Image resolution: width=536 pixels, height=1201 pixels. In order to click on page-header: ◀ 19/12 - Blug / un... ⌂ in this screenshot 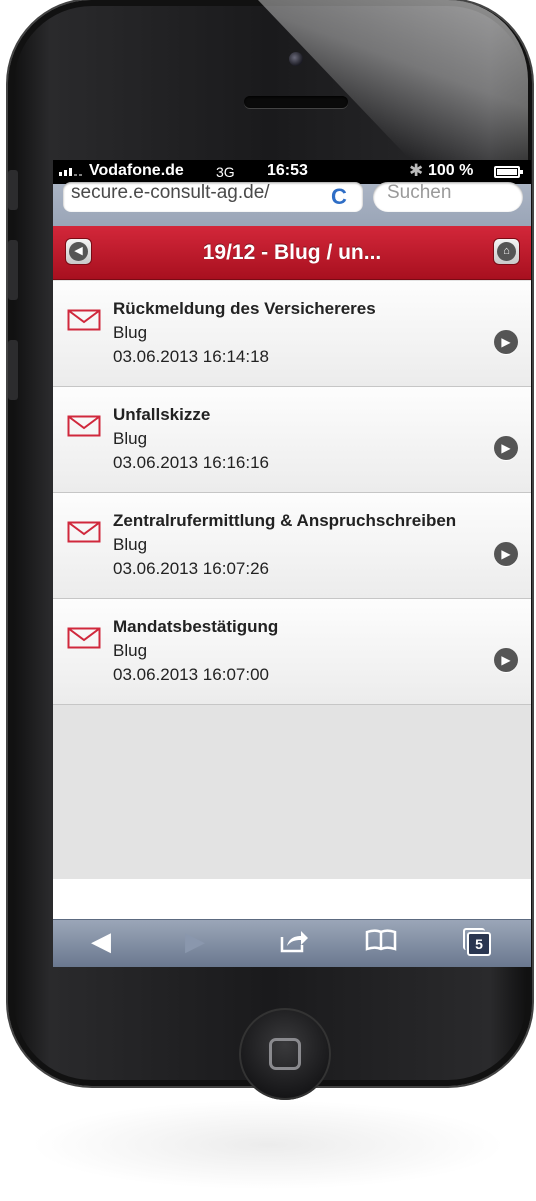, I will do `click(292, 253)`.